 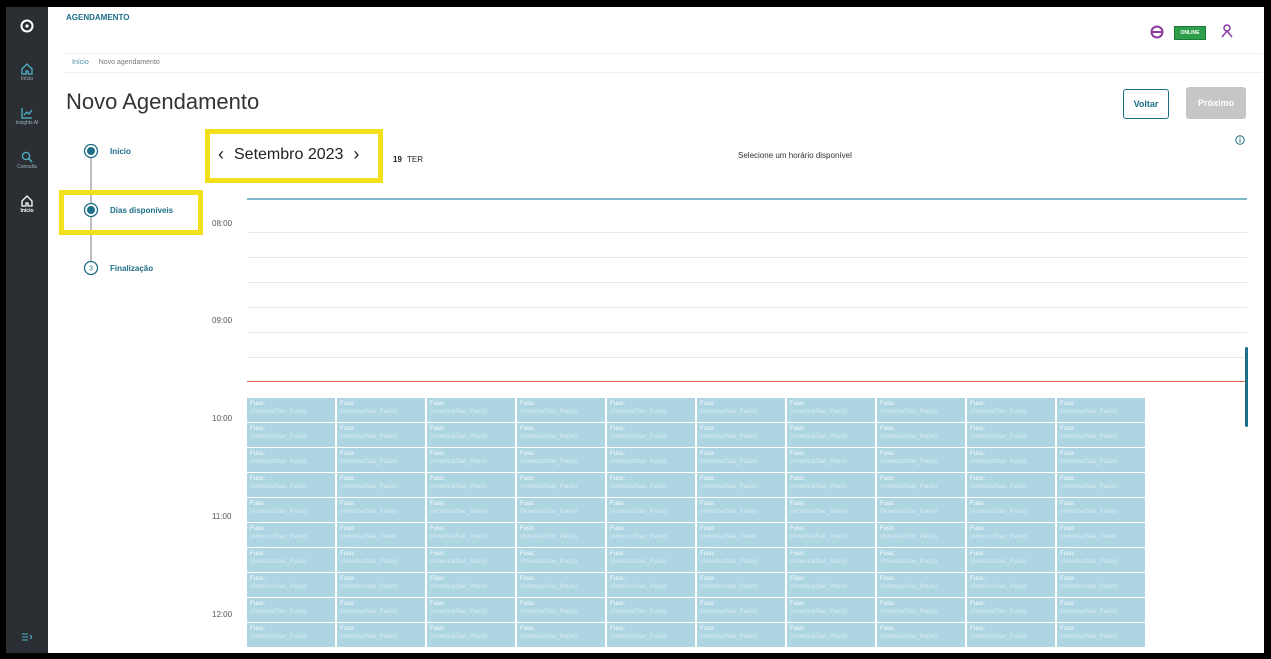 I want to click on next-button: Próximo, so click(x=1216, y=103).